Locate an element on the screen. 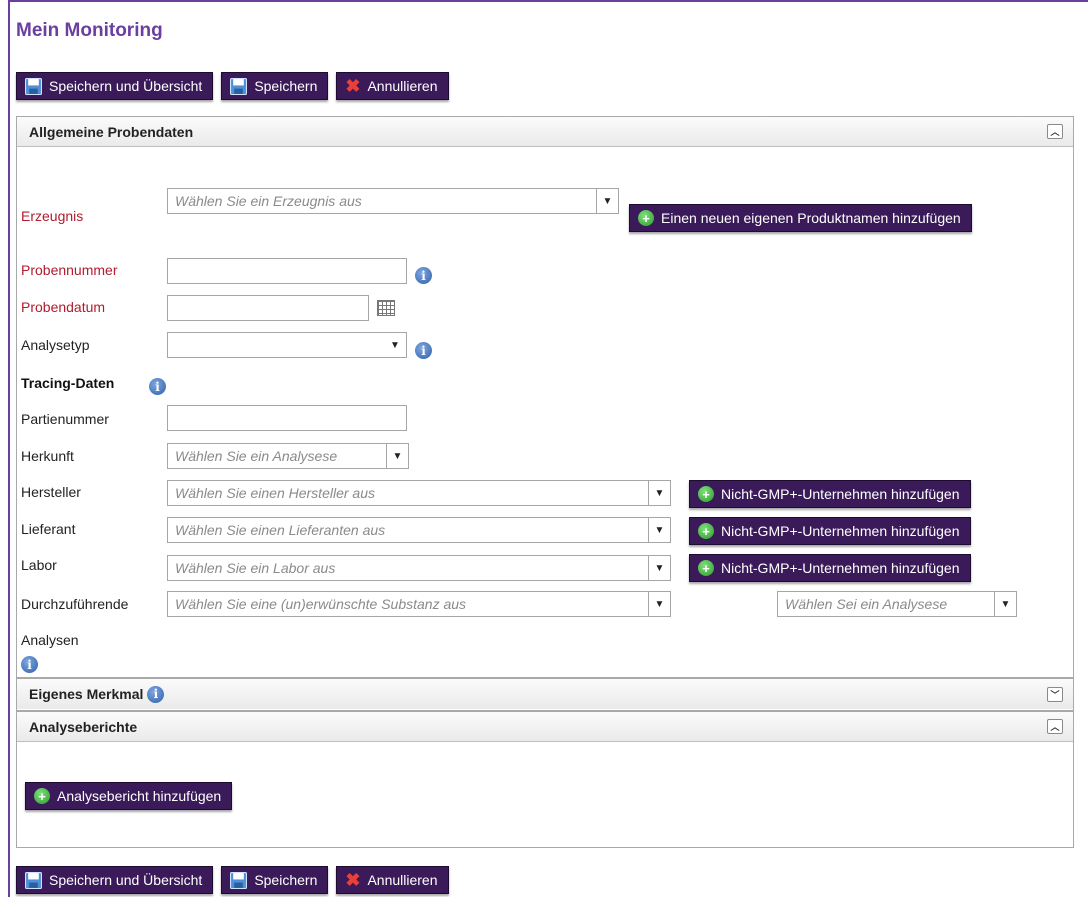 This screenshot has width=1088, height=897. origin-select-placeholder: Wählen Sie ein Analysese is located at coordinates (256, 456).